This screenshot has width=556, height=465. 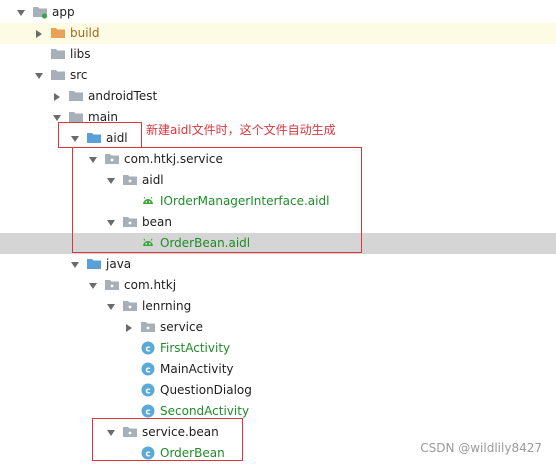 What do you see at coordinates (278, 306) in the screenshot?
I see `tree-row: lenrning` at bounding box center [278, 306].